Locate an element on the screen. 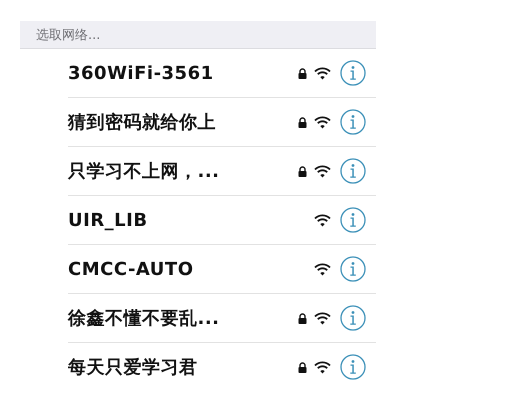 This screenshot has width=508, height=400. network-name: 每天只爱学习君 is located at coordinates (180, 367).